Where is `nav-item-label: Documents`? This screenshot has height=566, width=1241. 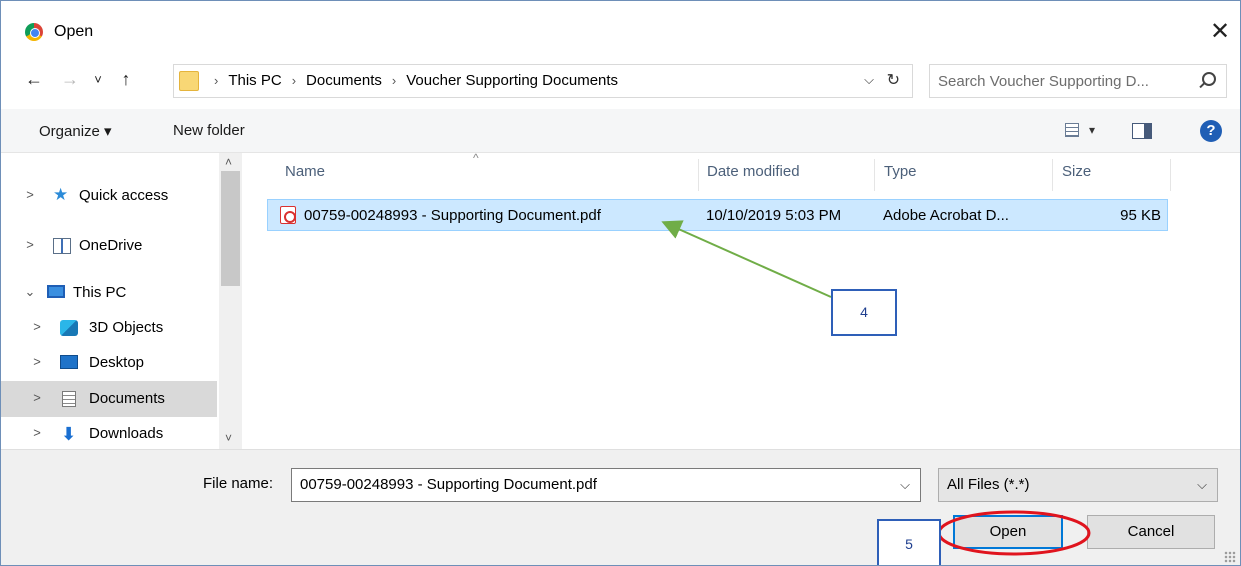 nav-item-label: Documents is located at coordinates (127, 398).